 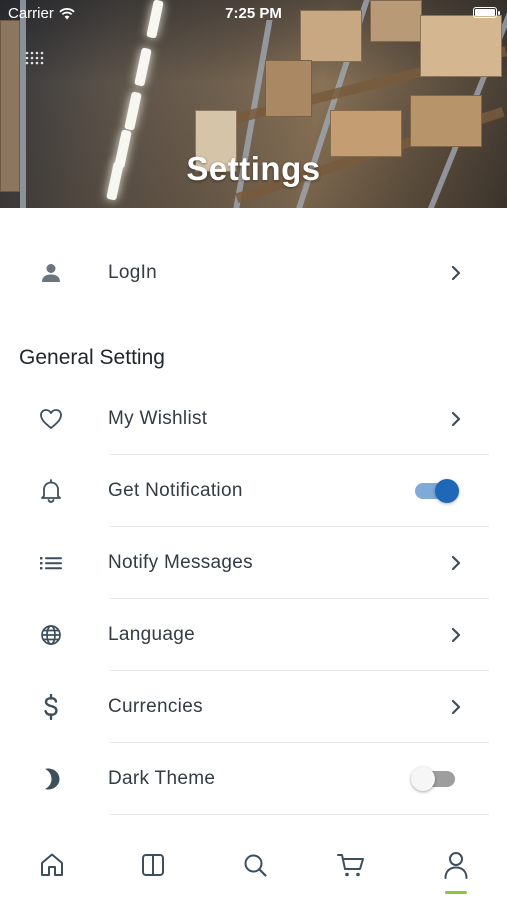 I want to click on settings-row-label: Dark Theme, so click(x=162, y=778).